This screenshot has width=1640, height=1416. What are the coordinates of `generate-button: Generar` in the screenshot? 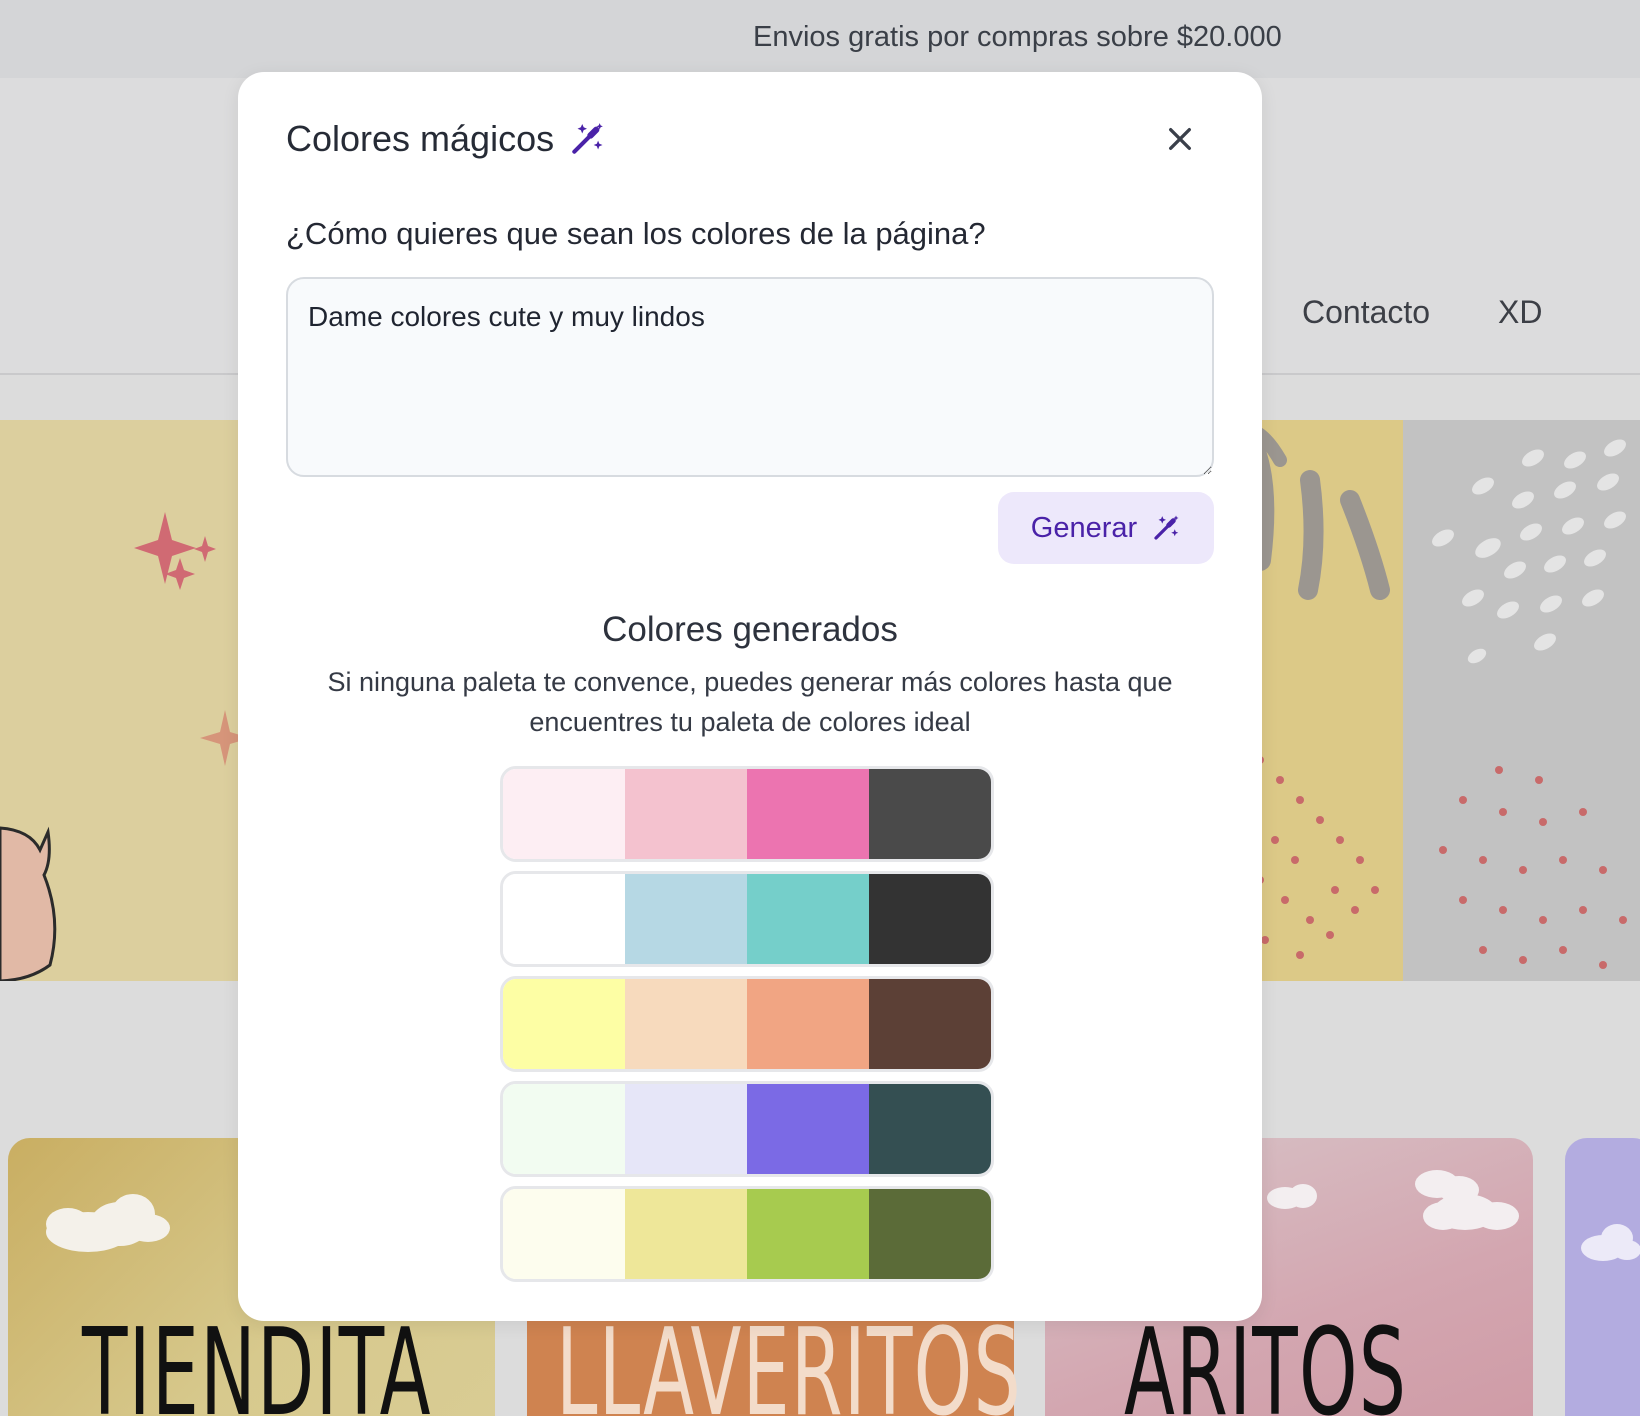 It's located at (1106, 528).